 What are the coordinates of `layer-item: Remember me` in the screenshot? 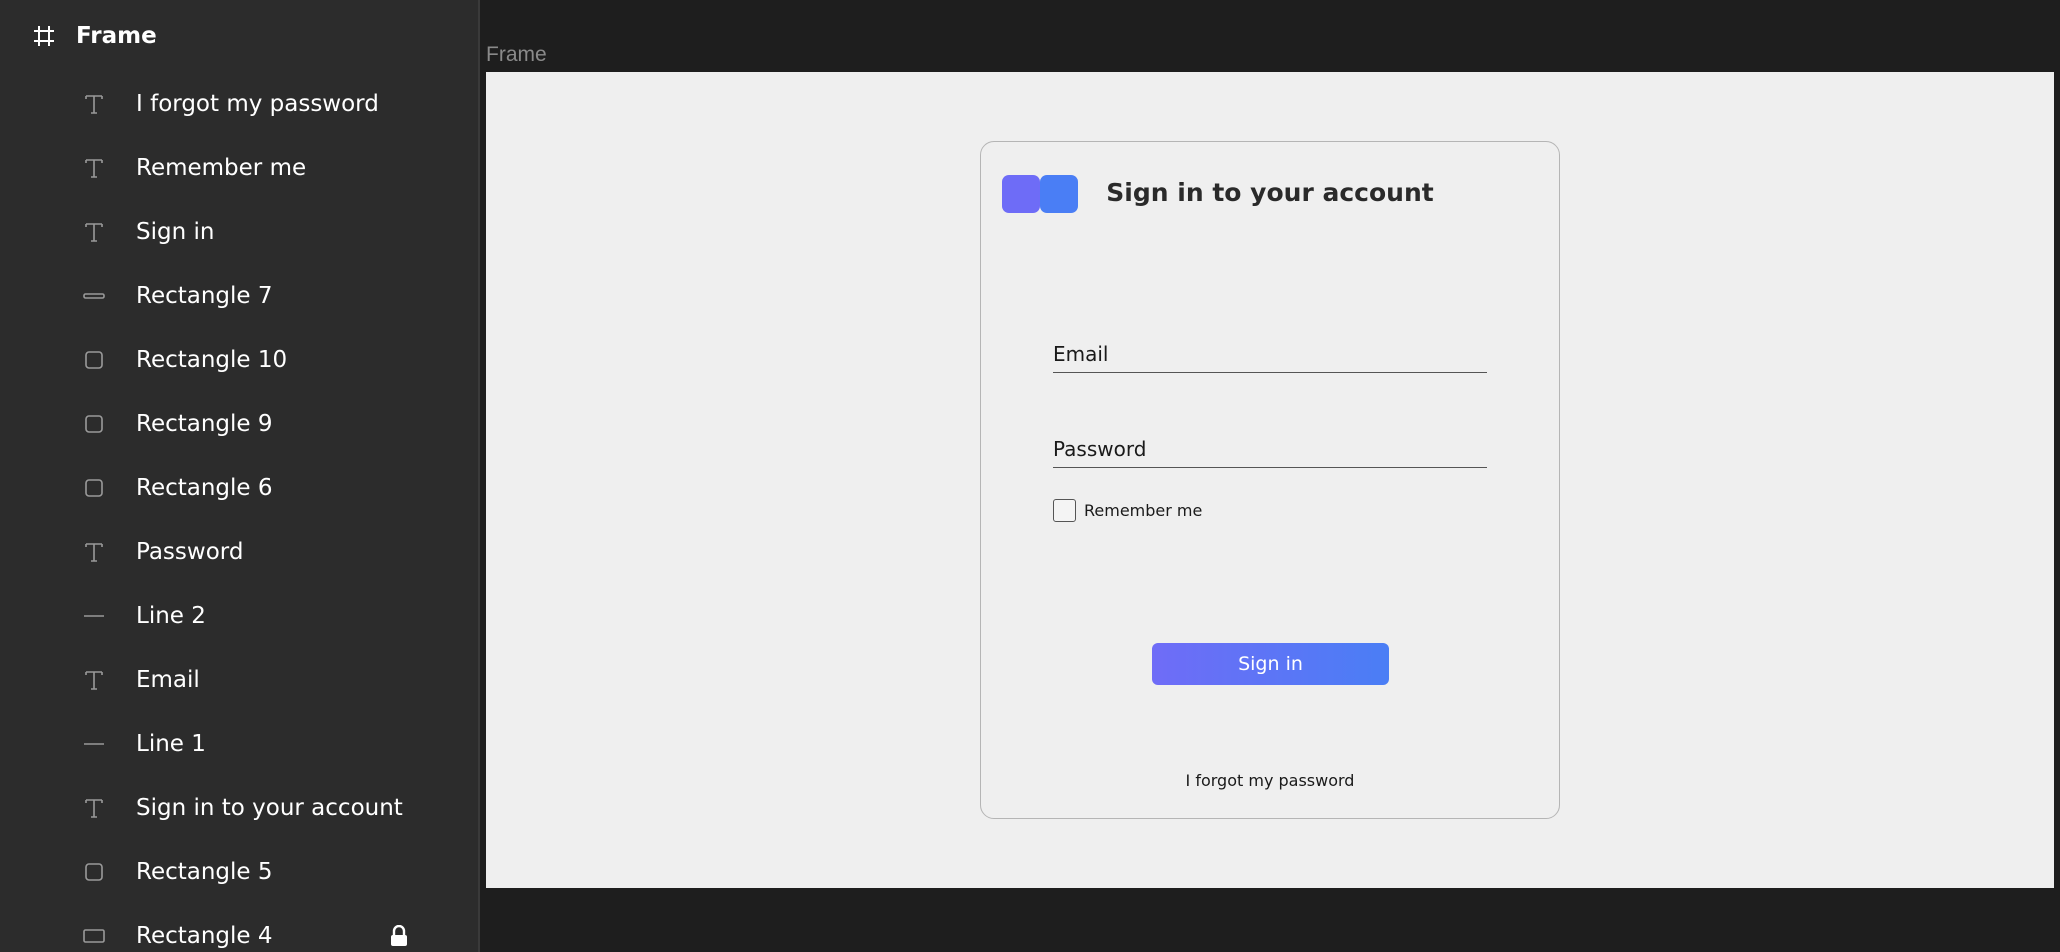 It's located at (239, 168).